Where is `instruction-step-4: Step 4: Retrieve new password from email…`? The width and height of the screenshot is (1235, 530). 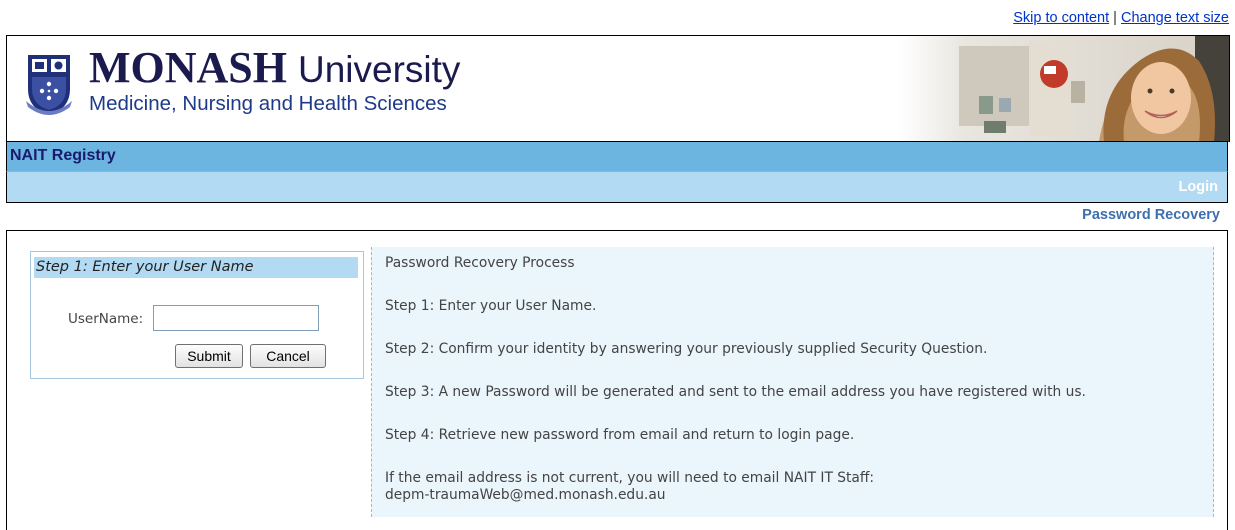
instruction-step-4: Step 4: Retrieve new password from email… is located at coordinates (620, 435).